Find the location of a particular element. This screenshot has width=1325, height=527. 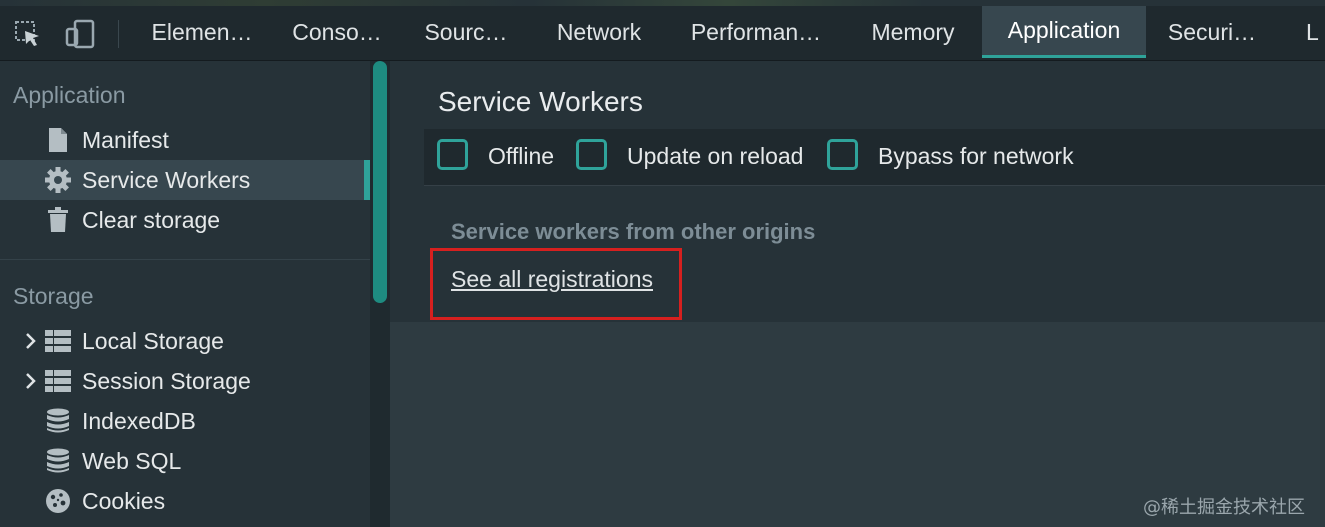

sidebar-item-label: Local Storage is located at coordinates (153, 340).